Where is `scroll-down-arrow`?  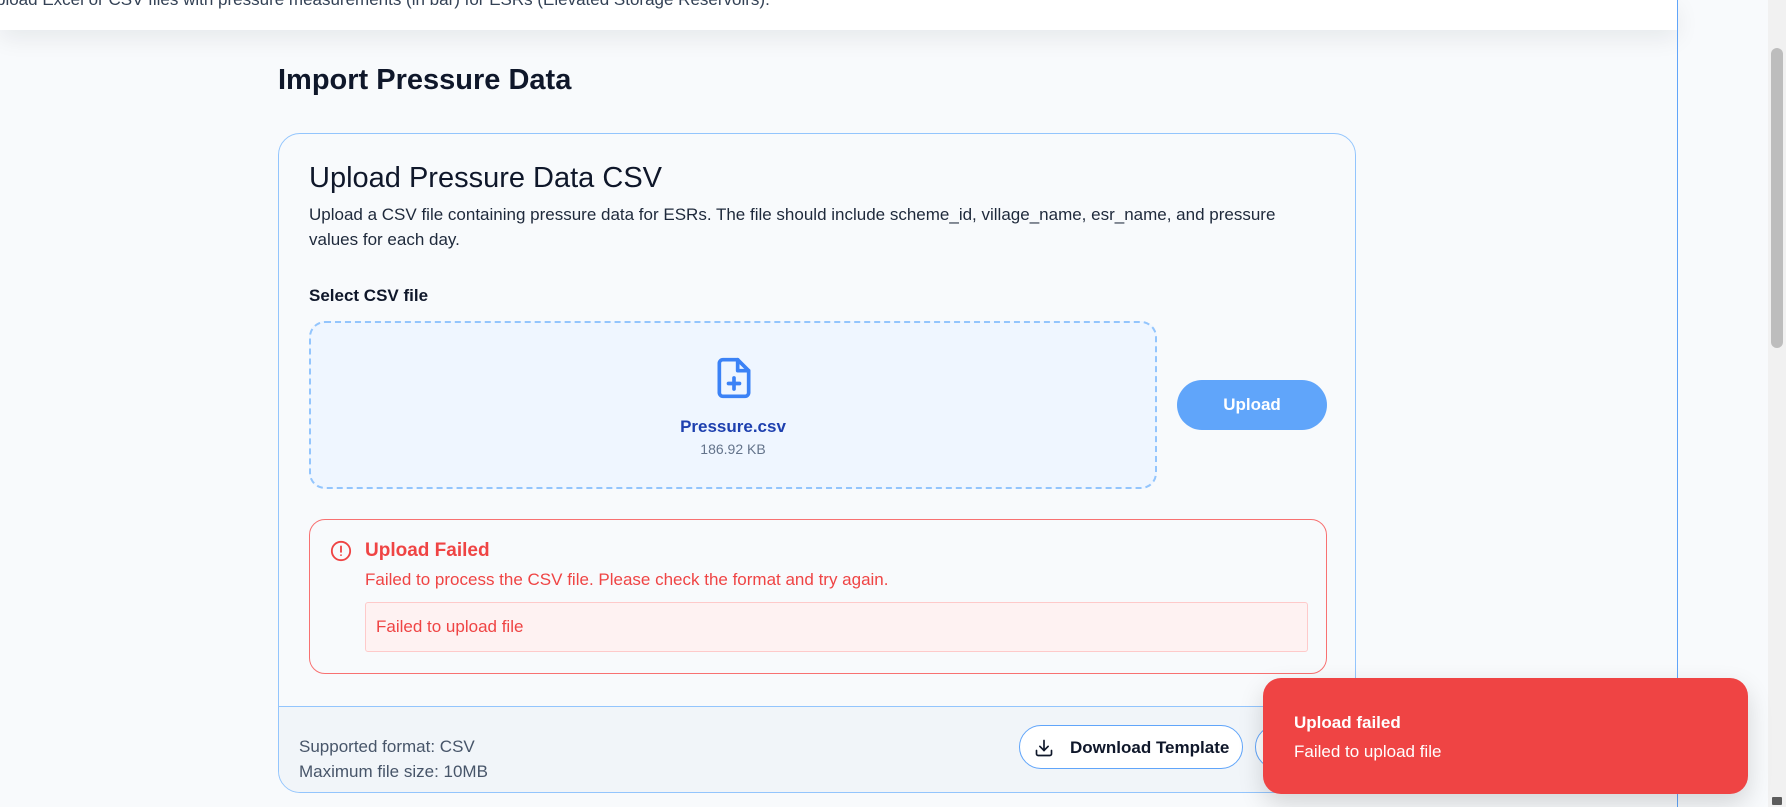 scroll-down-arrow is located at coordinates (1777, 801).